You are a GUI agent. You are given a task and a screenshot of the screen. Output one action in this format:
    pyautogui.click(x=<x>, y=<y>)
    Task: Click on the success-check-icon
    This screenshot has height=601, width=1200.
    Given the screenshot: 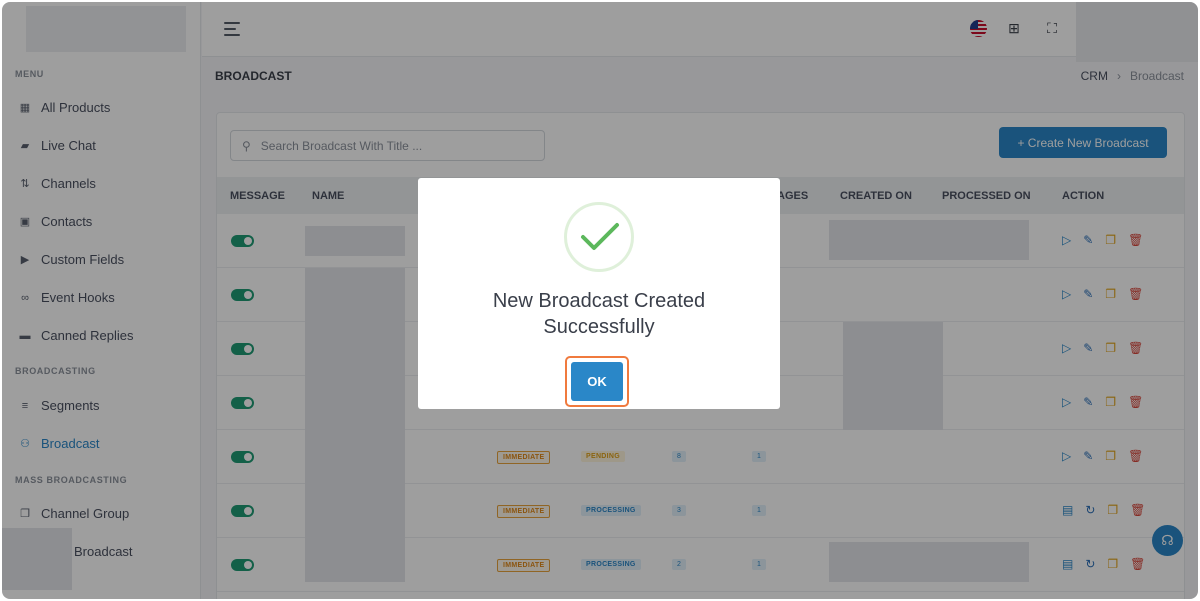 What is the action you would take?
    pyautogui.click(x=599, y=237)
    